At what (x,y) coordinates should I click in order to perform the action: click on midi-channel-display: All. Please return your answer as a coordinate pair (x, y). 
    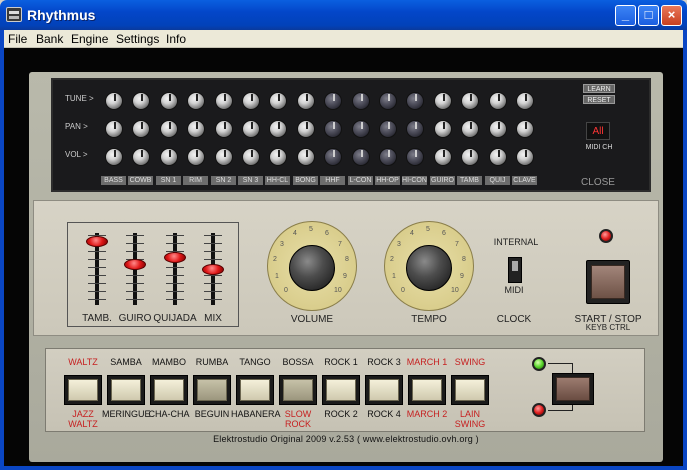
    Looking at the image, I should click on (598, 131).